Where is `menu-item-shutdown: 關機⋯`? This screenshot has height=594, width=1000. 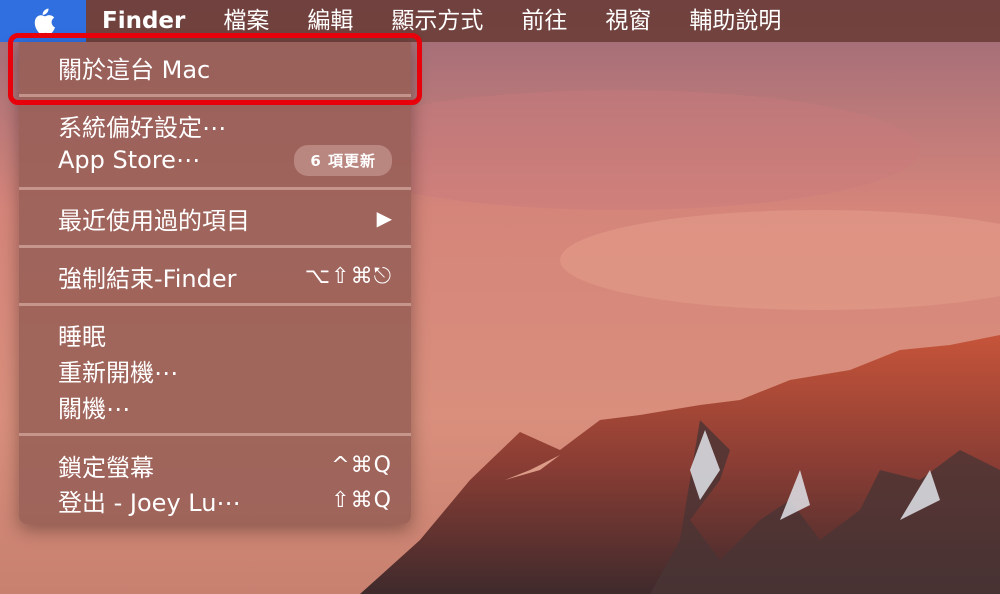 menu-item-shutdown: 關機⋯ is located at coordinates (215, 406).